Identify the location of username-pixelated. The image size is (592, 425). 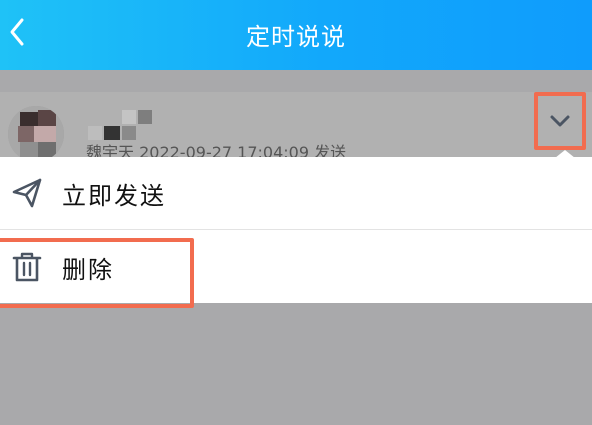
(121, 126).